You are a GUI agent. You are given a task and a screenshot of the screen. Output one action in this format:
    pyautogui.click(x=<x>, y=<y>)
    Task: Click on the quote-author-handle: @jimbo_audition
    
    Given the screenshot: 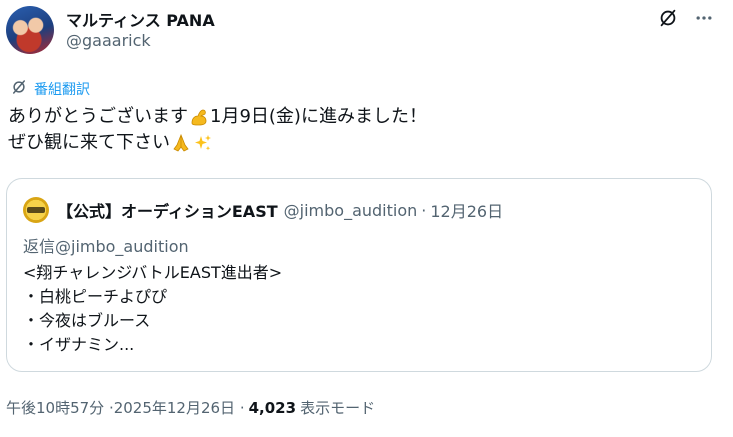 What is the action you would take?
    pyautogui.click(x=351, y=210)
    